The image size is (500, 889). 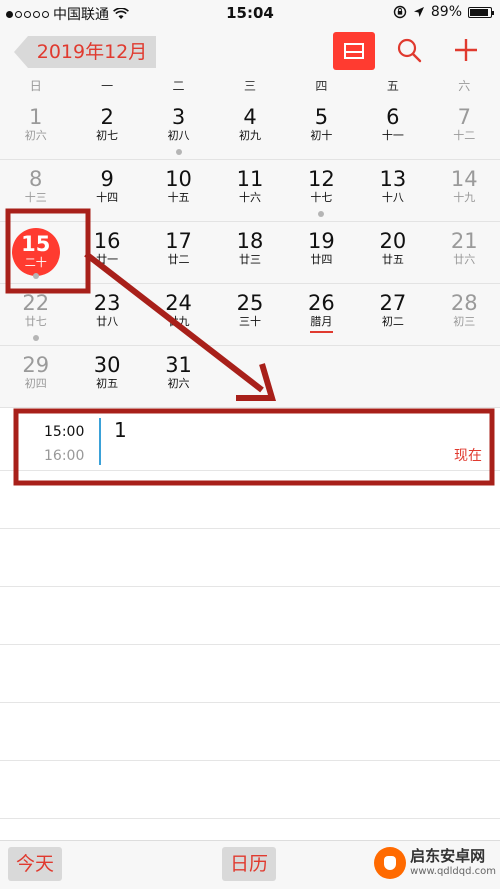 I want to click on lunar-date: 廿五, so click(x=392, y=259).